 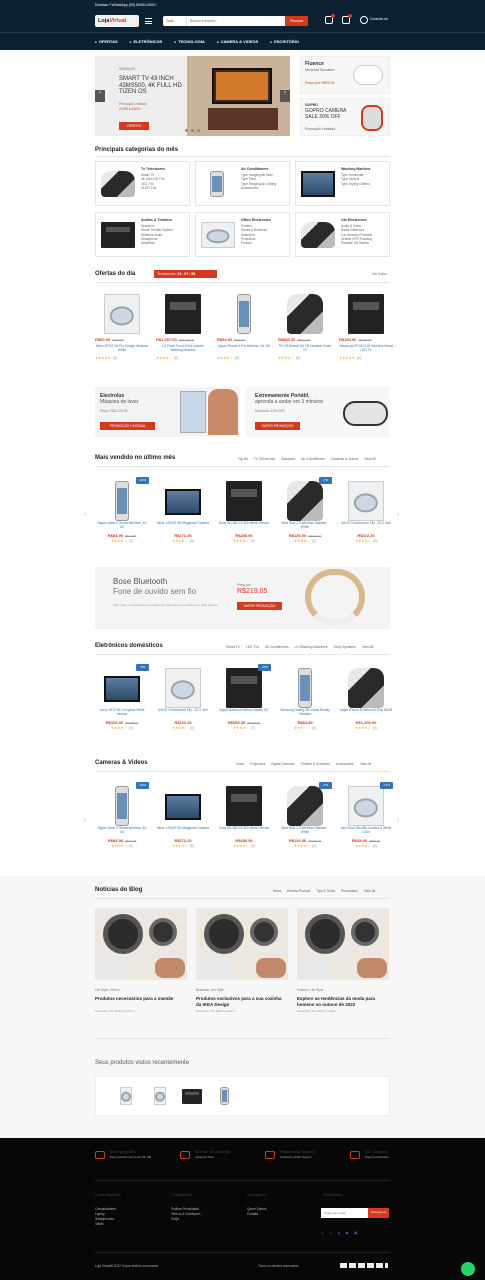 What do you see at coordinates (398, 822) in the screenshot?
I see `next-icon: ›` at bounding box center [398, 822].